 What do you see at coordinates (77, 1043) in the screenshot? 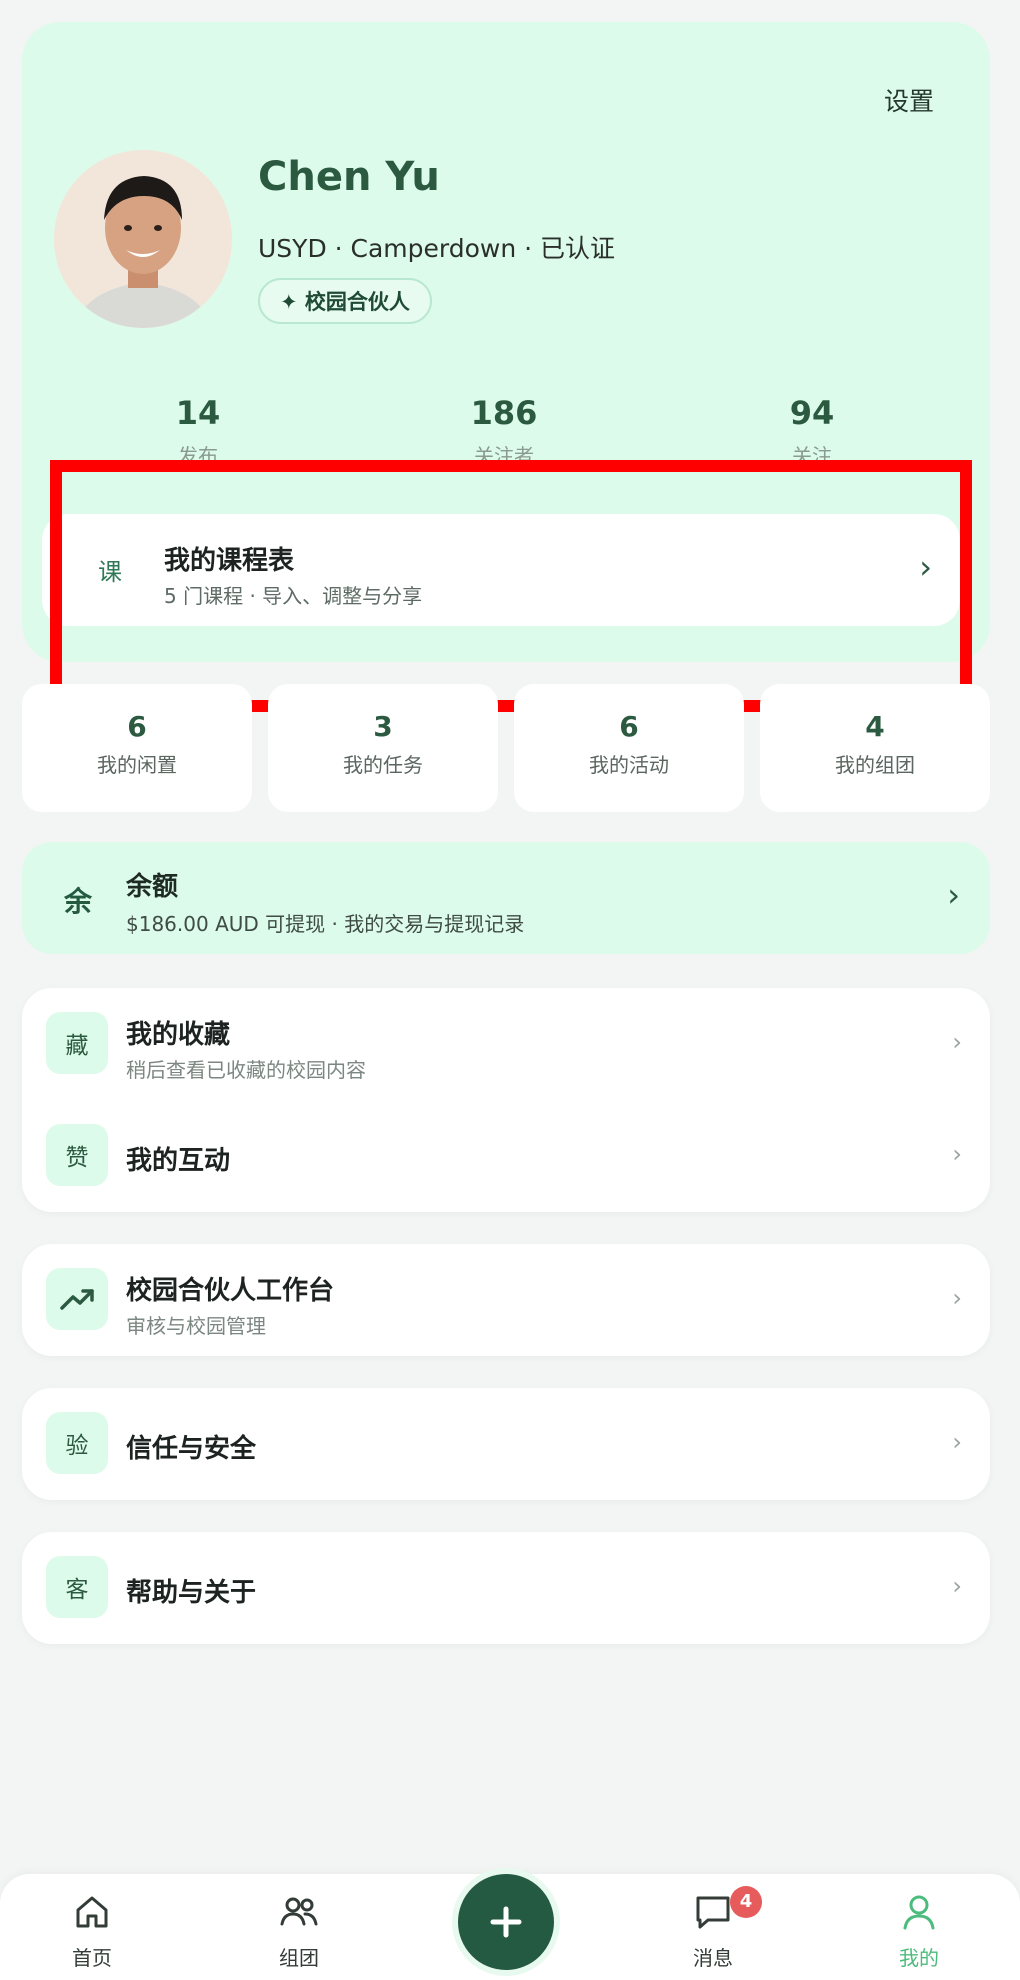
I see `favorites-icon: 藏` at bounding box center [77, 1043].